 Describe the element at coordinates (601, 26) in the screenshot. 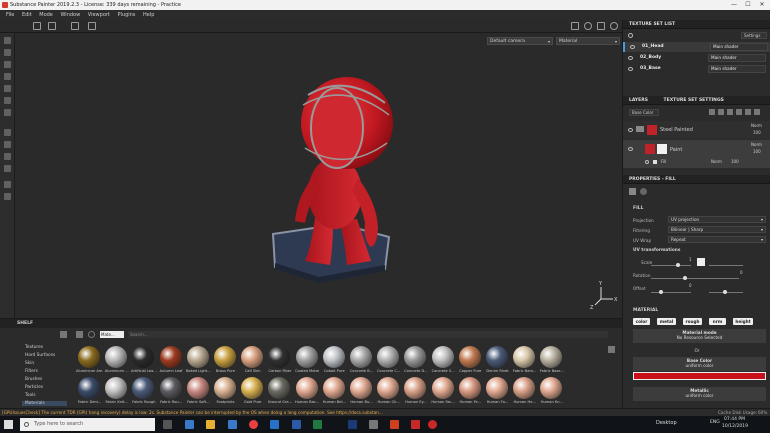

I see `screenshot-icon` at that location.